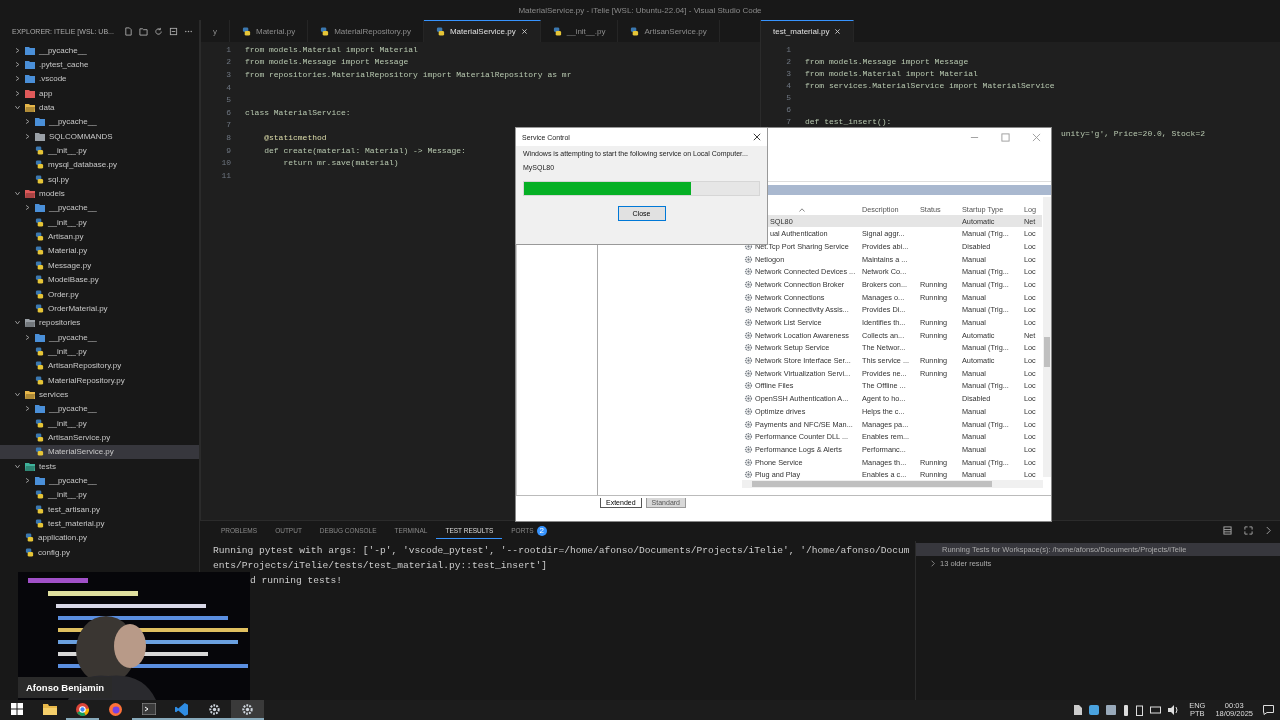 The width and height of the screenshot is (1280, 720). Describe the element at coordinates (757, 137) in the screenshot. I see `close-icon` at that location.